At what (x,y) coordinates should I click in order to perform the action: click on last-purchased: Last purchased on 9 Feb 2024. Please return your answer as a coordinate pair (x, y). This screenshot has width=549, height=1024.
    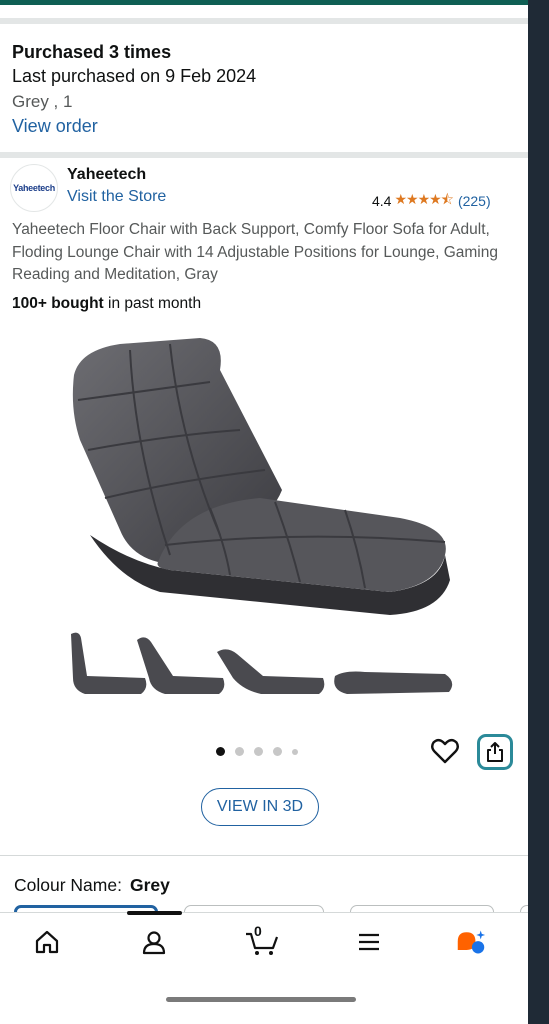
    Looking at the image, I should click on (134, 76).